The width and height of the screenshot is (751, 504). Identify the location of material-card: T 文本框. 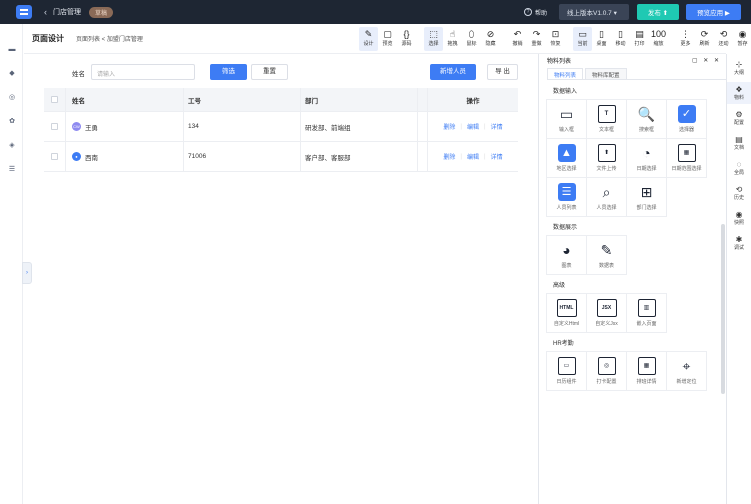
(606, 119).